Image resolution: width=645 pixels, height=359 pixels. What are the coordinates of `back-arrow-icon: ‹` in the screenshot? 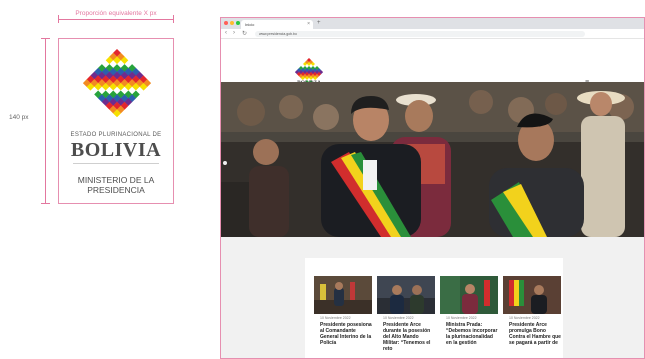 It's located at (226, 33).